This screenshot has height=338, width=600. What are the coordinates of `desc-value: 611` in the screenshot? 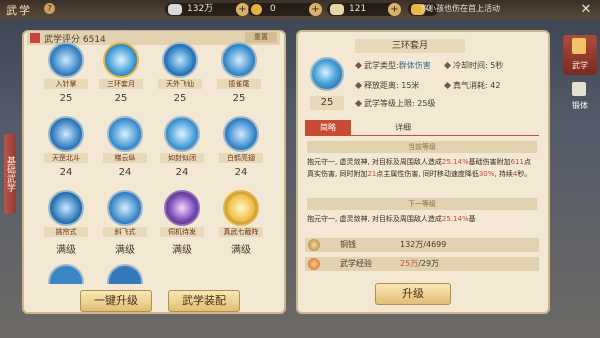 It's located at (517, 162).